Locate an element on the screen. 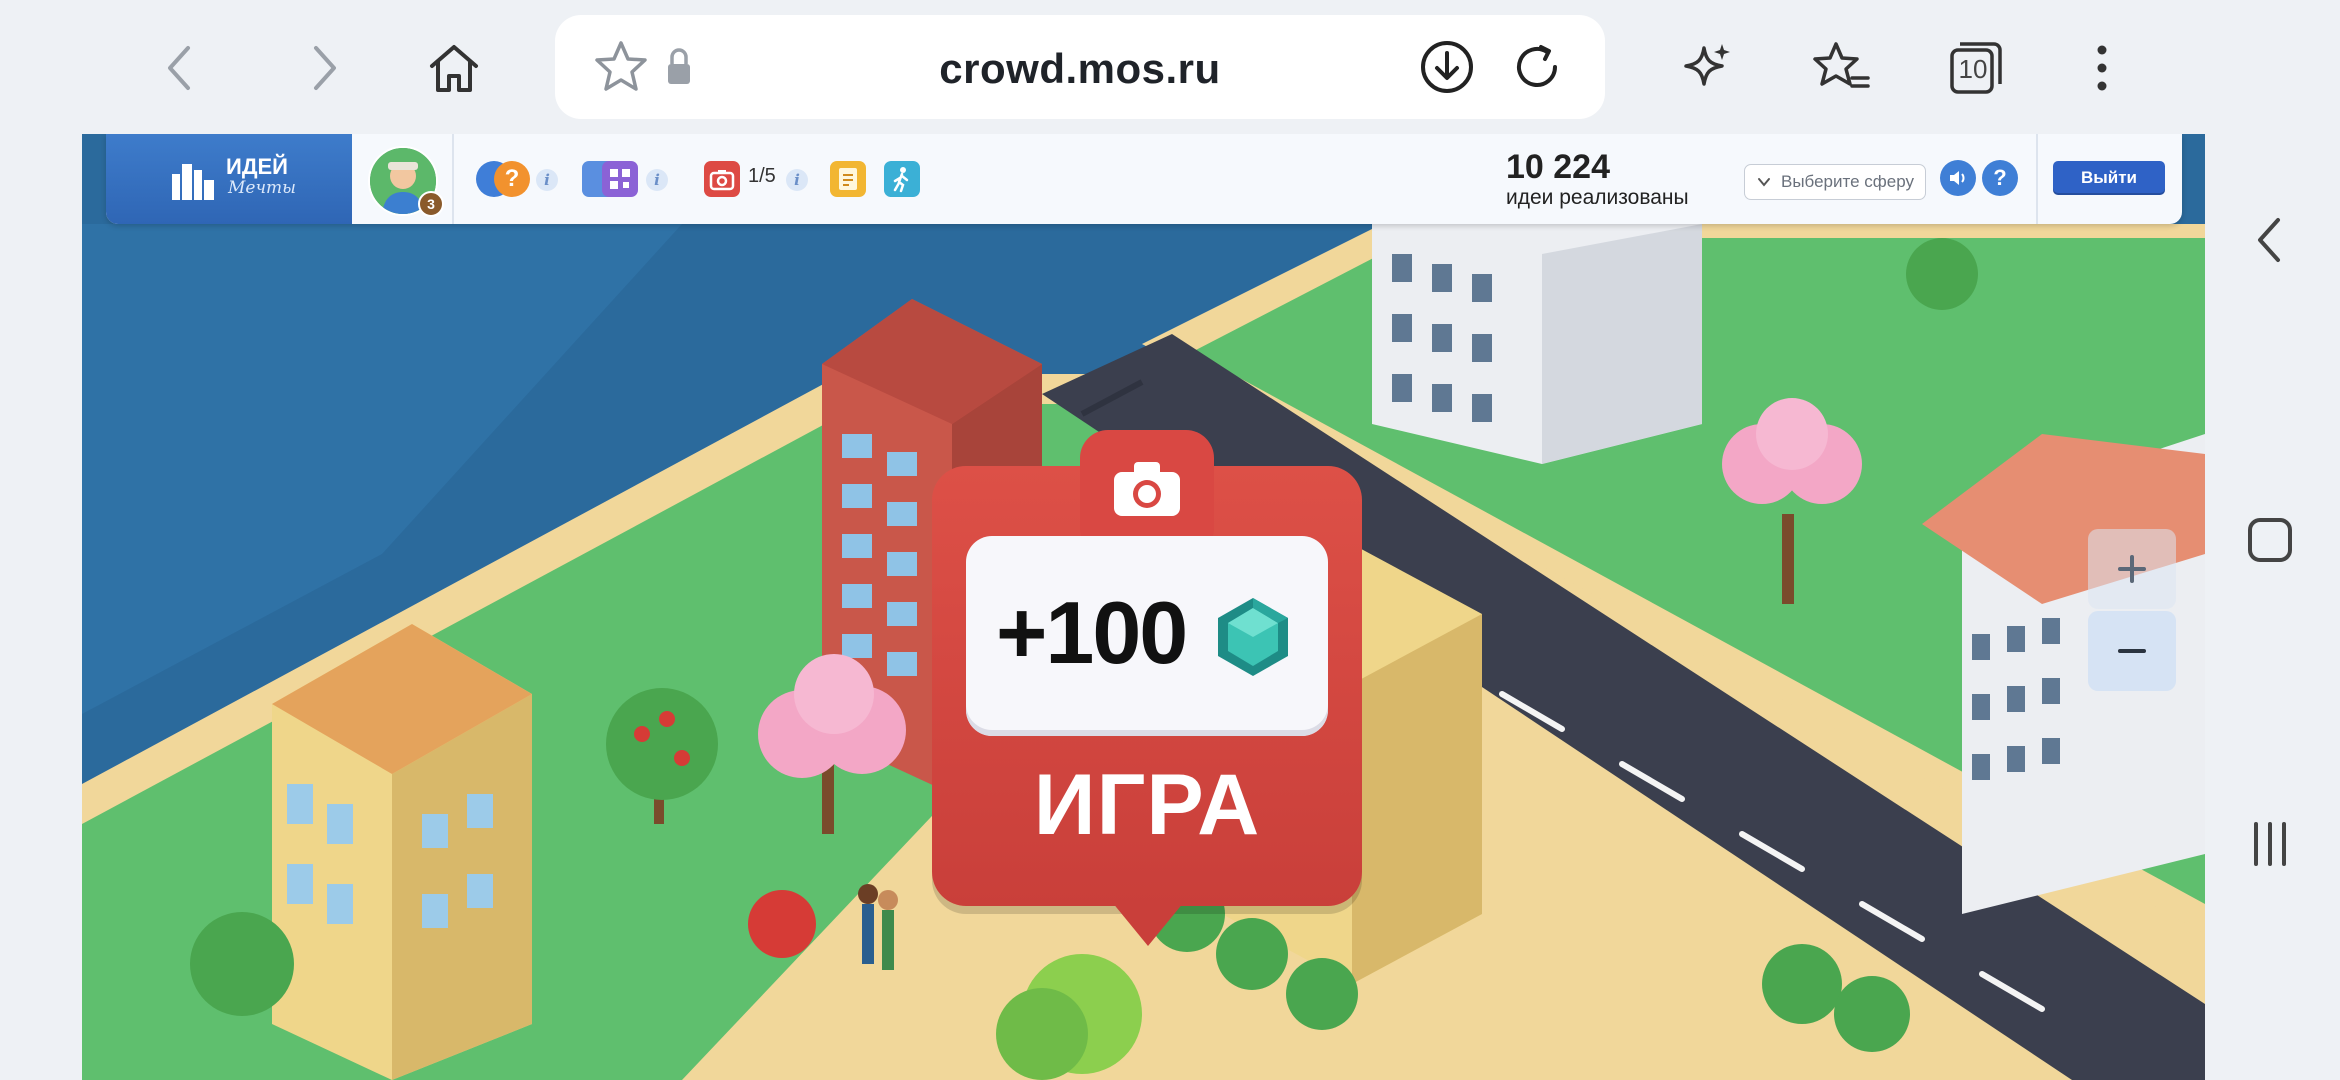 This screenshot has height=1080, width=2340. download-button is located at coordinates (1447, 67).